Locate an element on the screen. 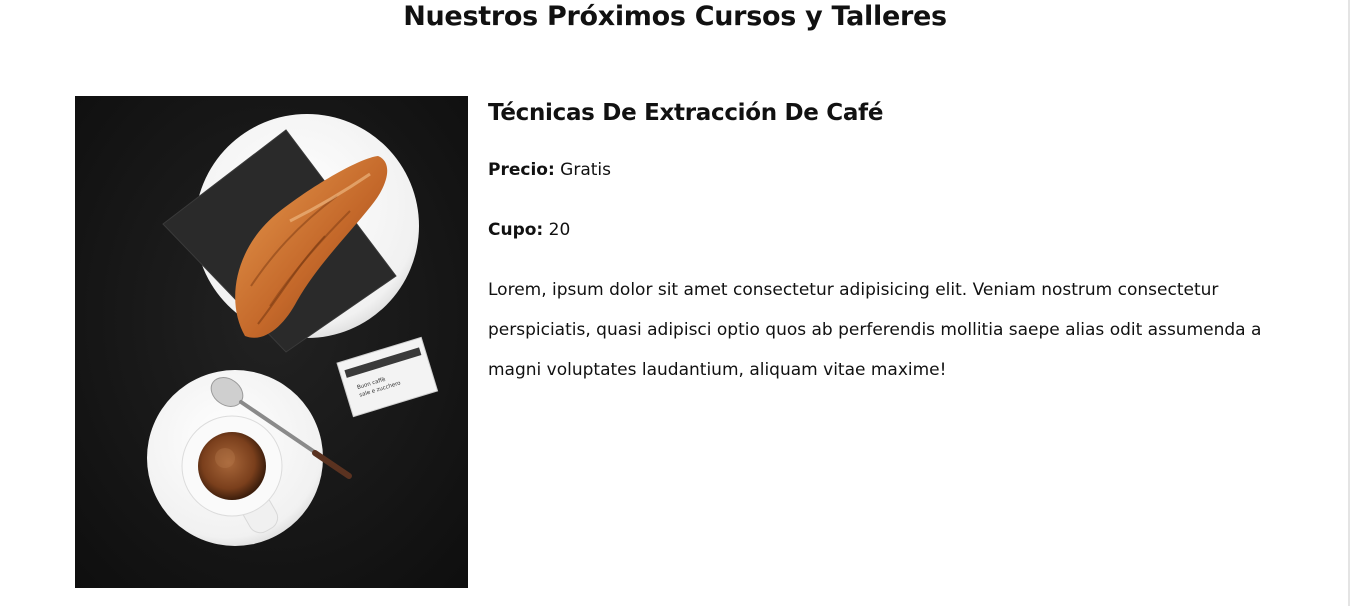 This screenshot has width=1350, height=606. section-title: Nuestros Próximos Cursos y Talleres is located at coordinates (675, 16).